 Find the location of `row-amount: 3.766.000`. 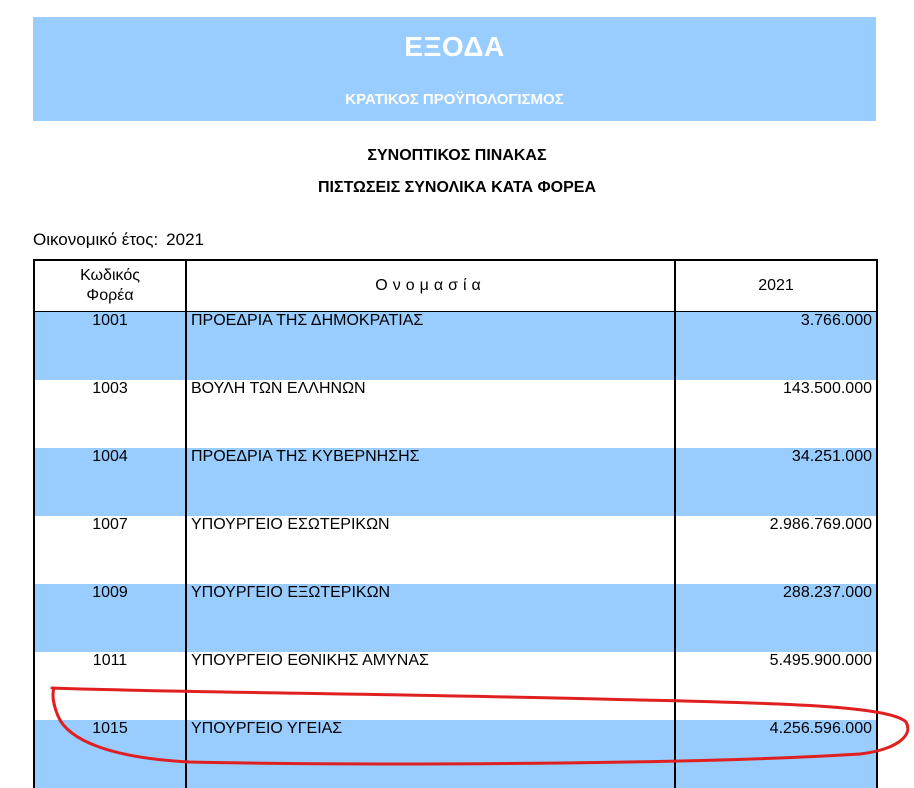

row-amount: 3.766.000 is located at coordinates (776, 345).